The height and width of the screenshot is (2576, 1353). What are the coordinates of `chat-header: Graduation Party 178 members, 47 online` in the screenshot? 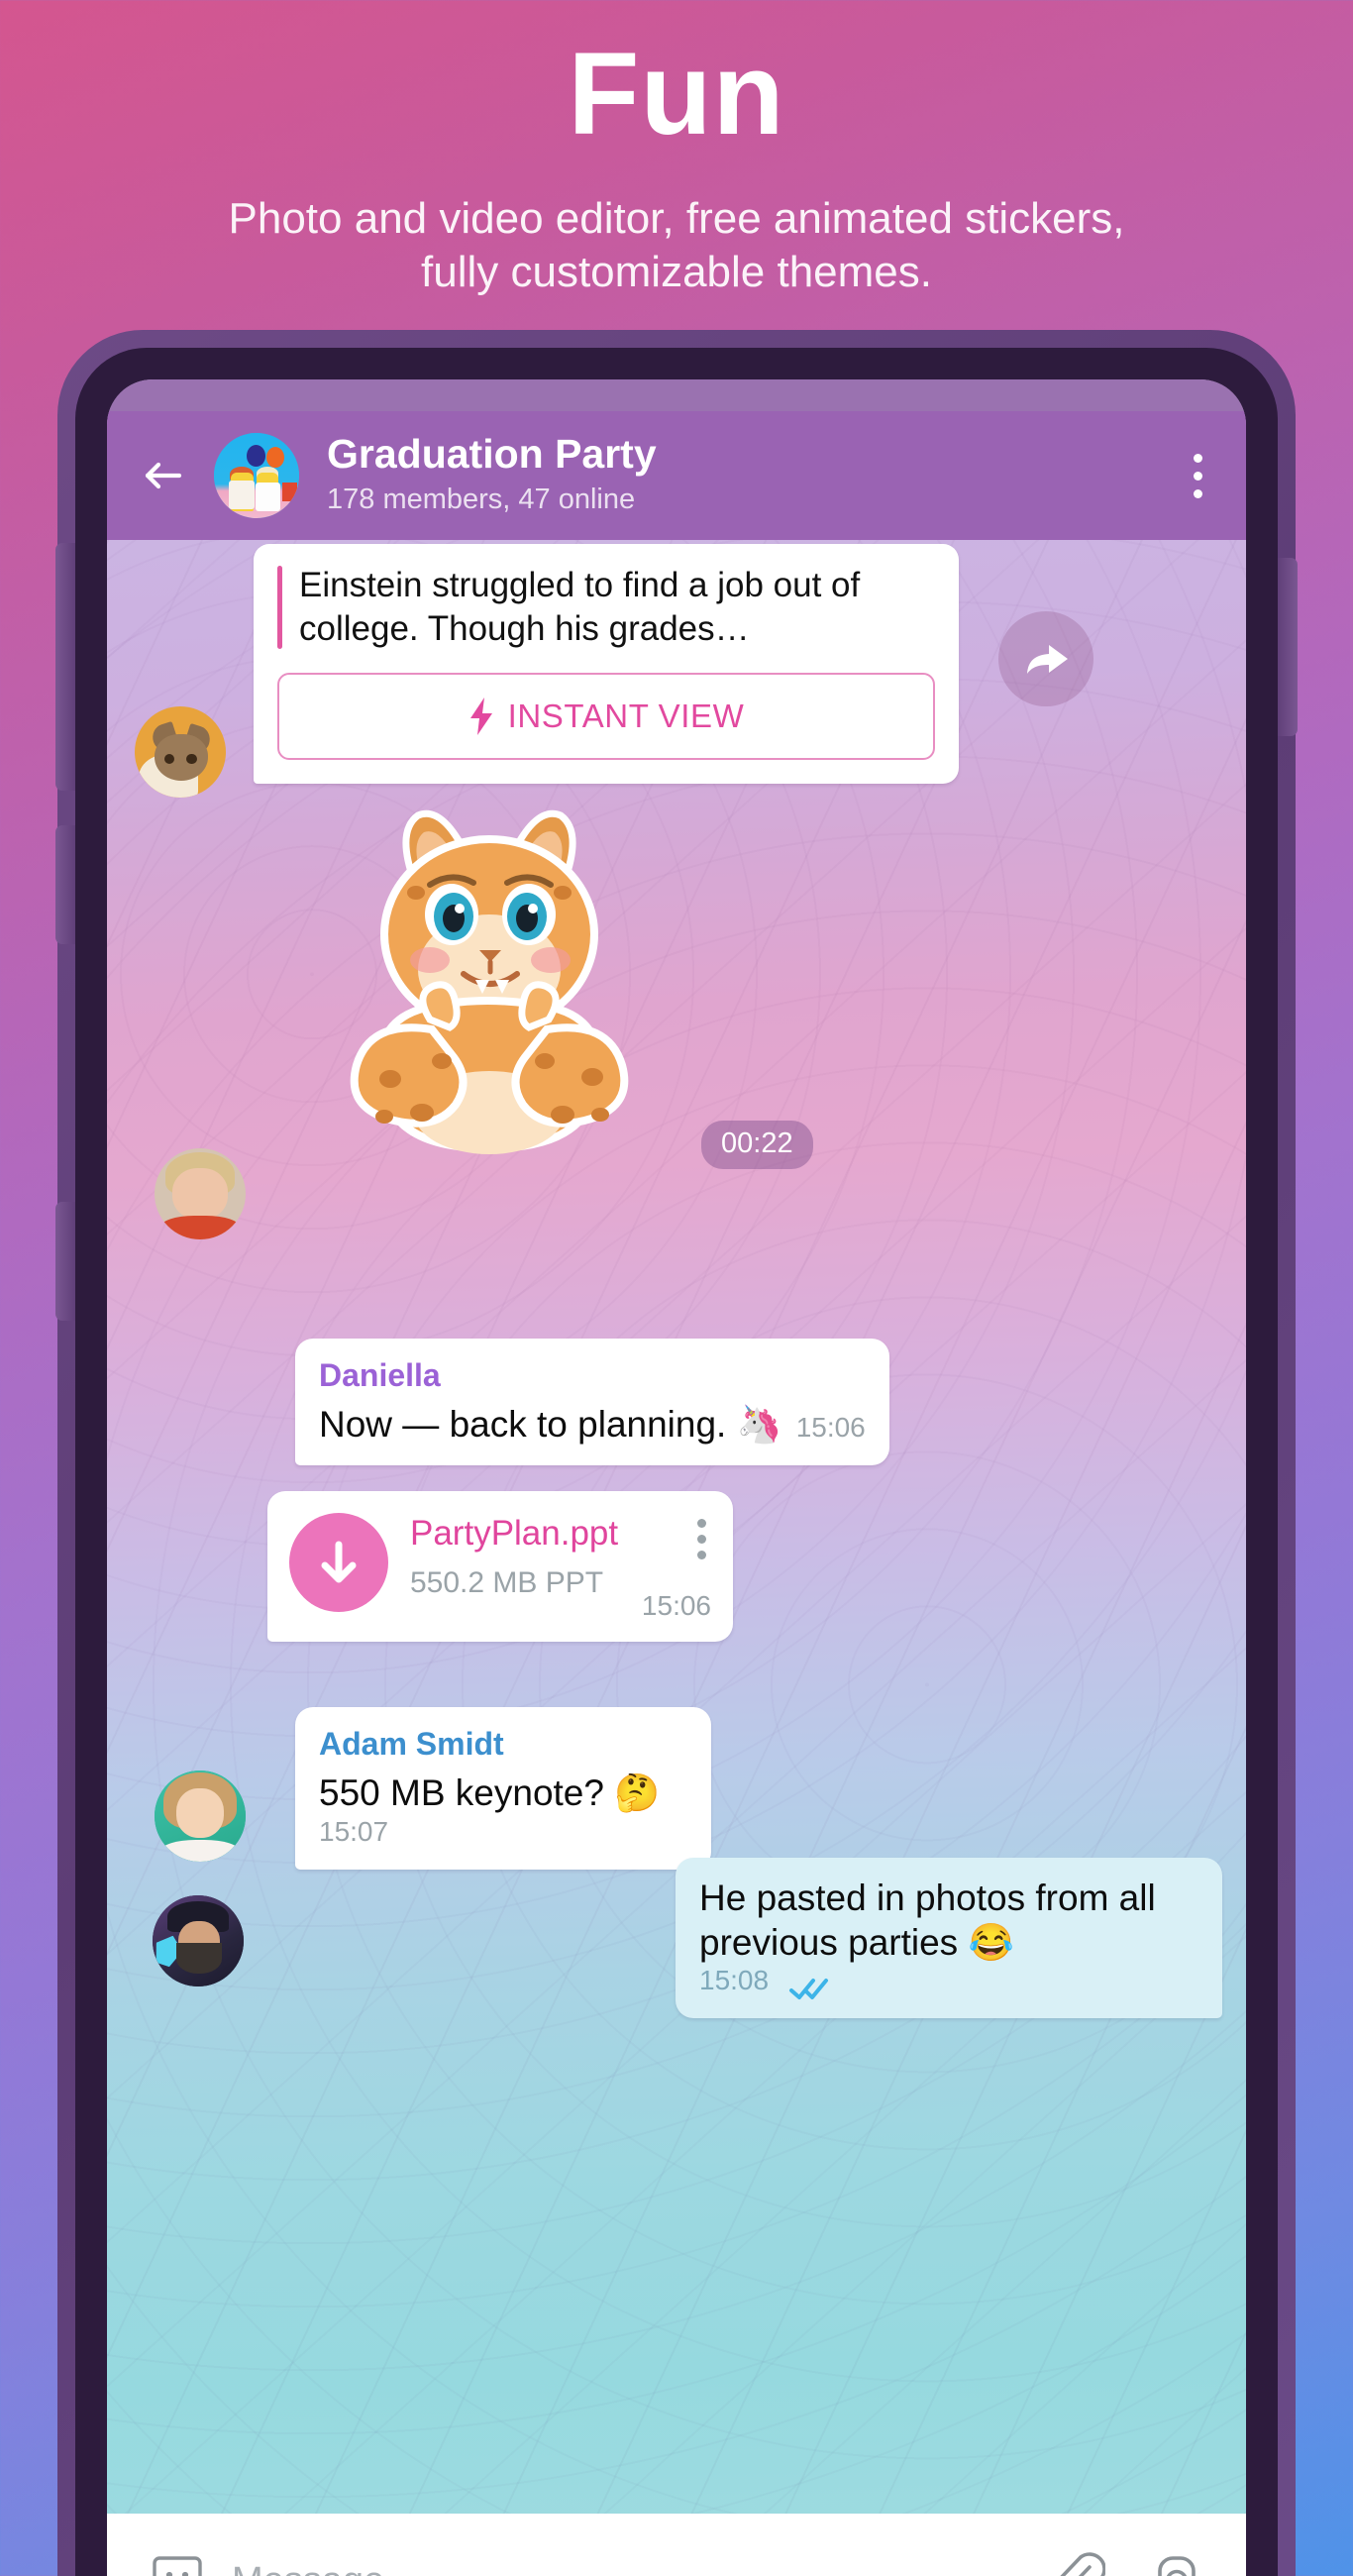 It's located at (676, 476).